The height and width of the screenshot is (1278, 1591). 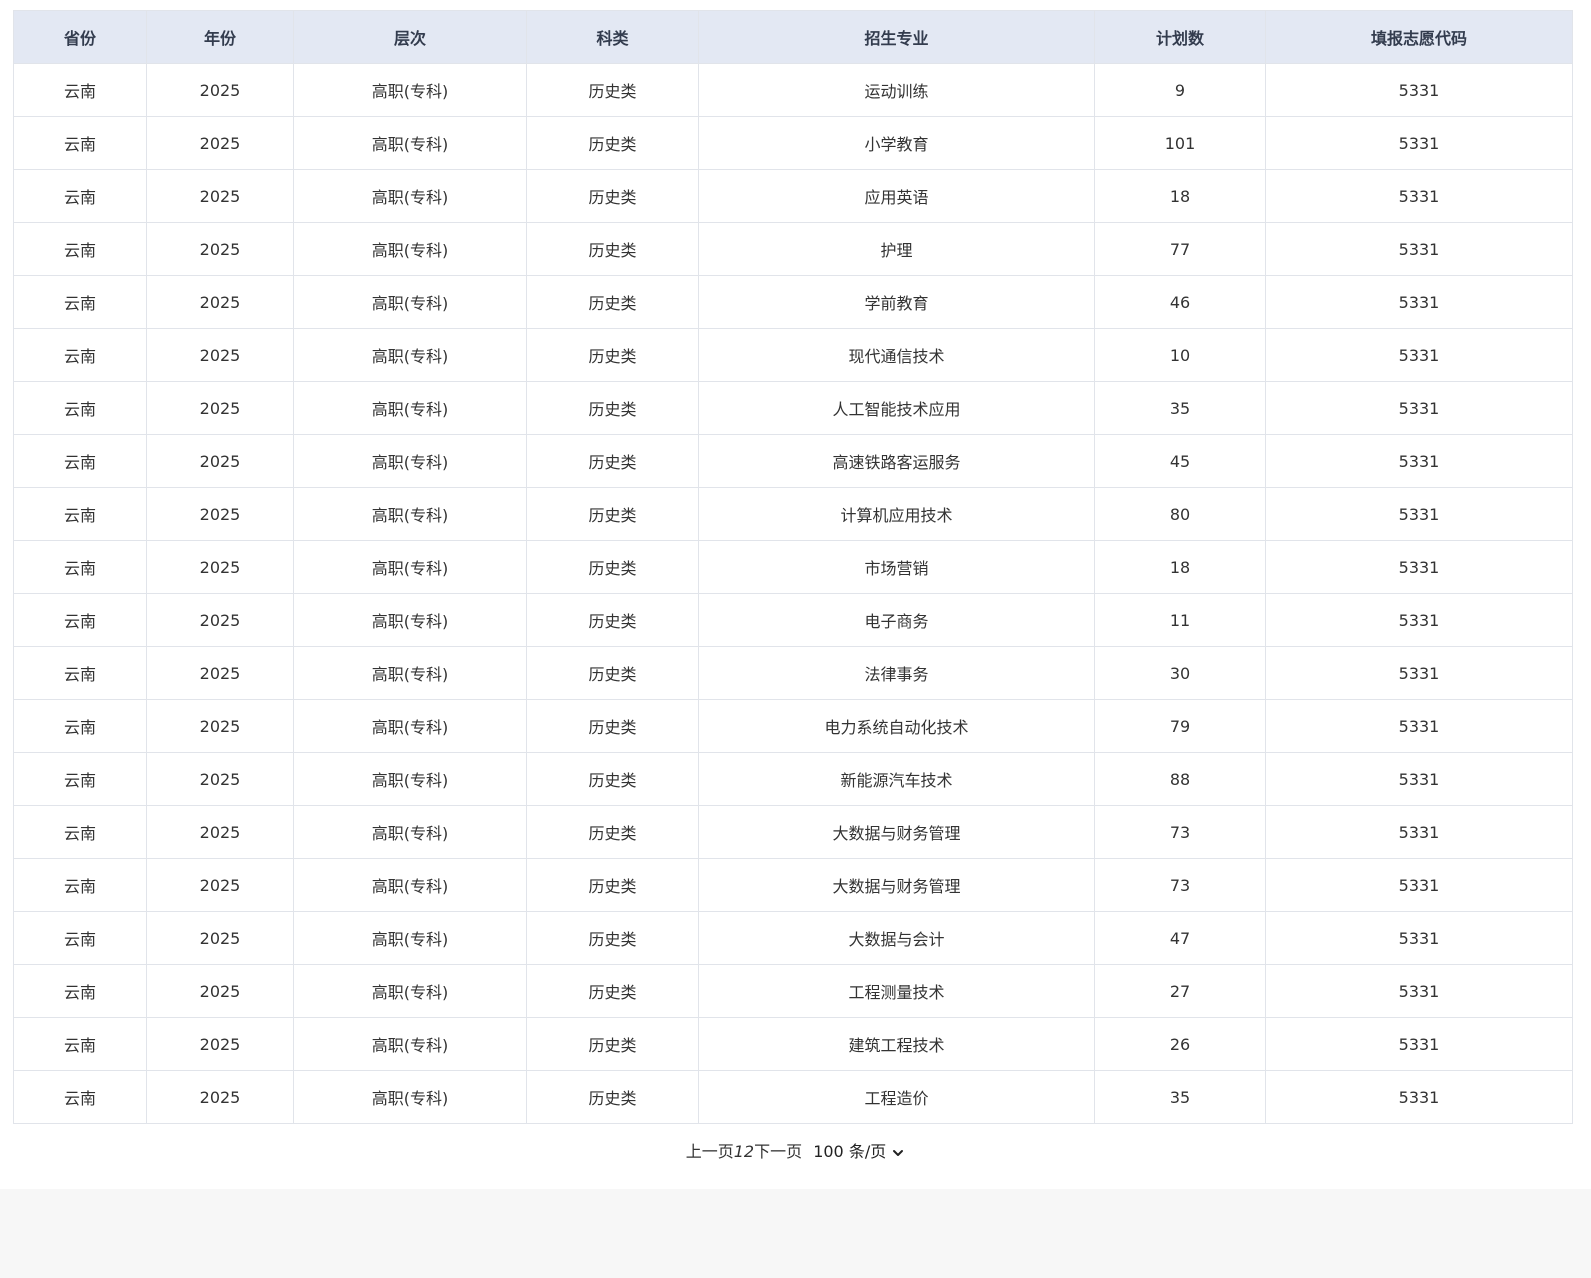 What do you see at coordinates (80, 37) in the screenshot?
I see `header-province: 省份` at bounding box center [80, 37].